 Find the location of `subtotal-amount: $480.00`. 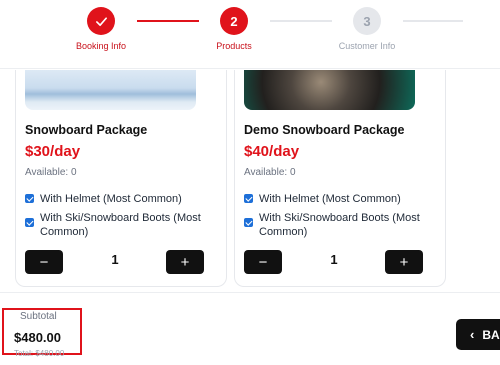

subtotal-amount: $480.00 is located at coordinates (37, 337).